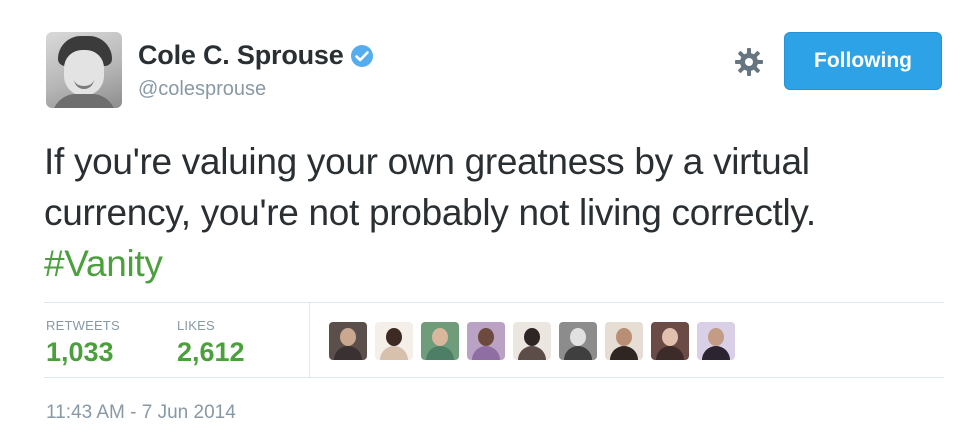 The image size is (980, 444). I want to click on likes-stat: LIKES 2,612, so click(211, 343).